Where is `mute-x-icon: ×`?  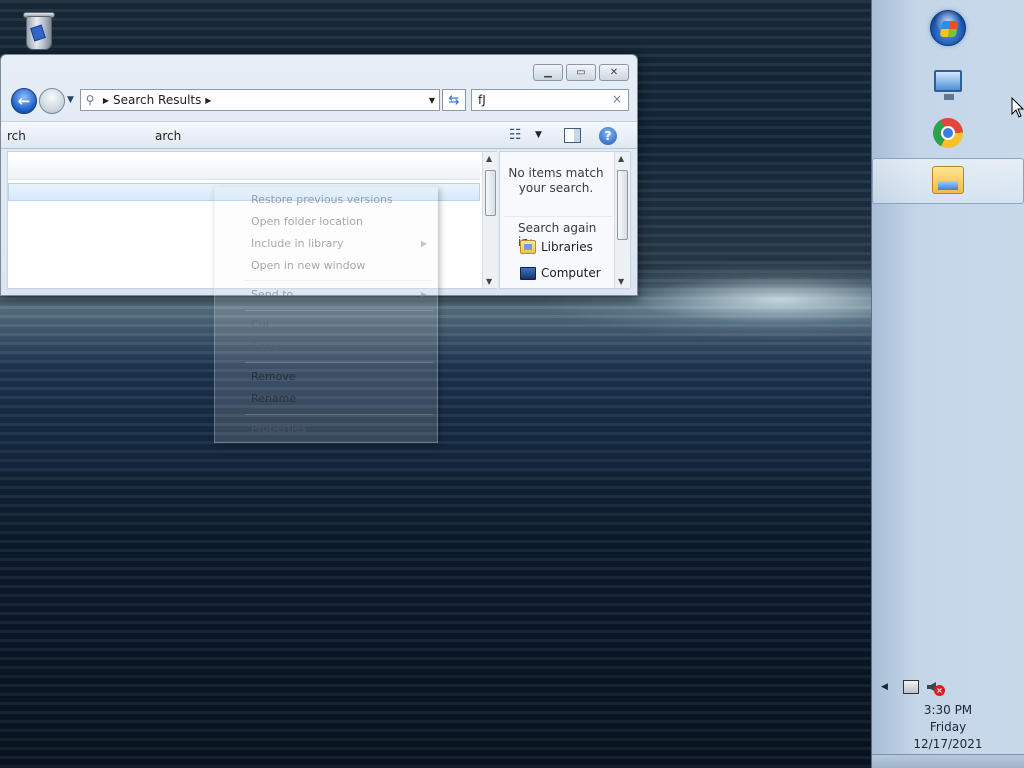 mute-x-icon: × is located at coordinates (939, 690).